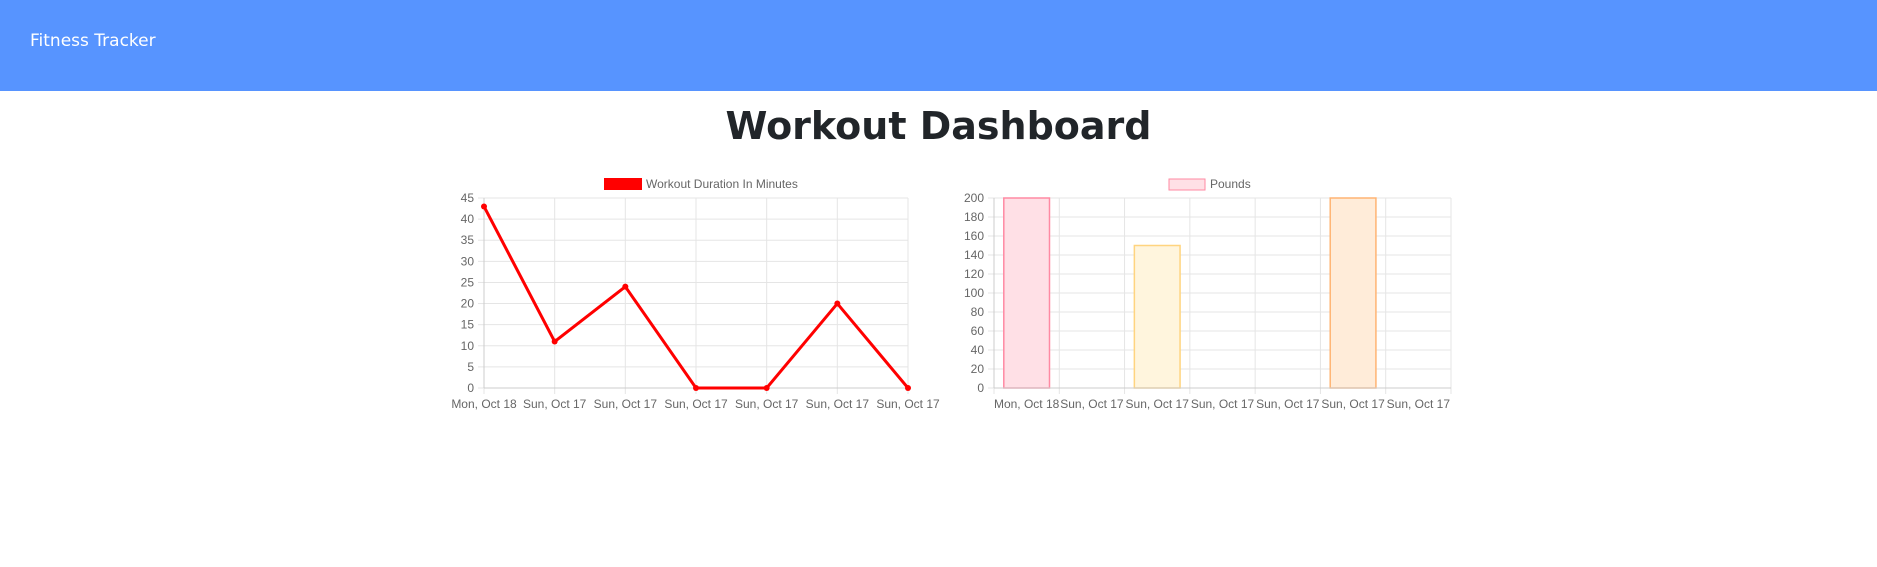 This screenshot has width=1877, height=567. I want to click on legend-label: Workout Duration In Minutes, so click(722, 184).